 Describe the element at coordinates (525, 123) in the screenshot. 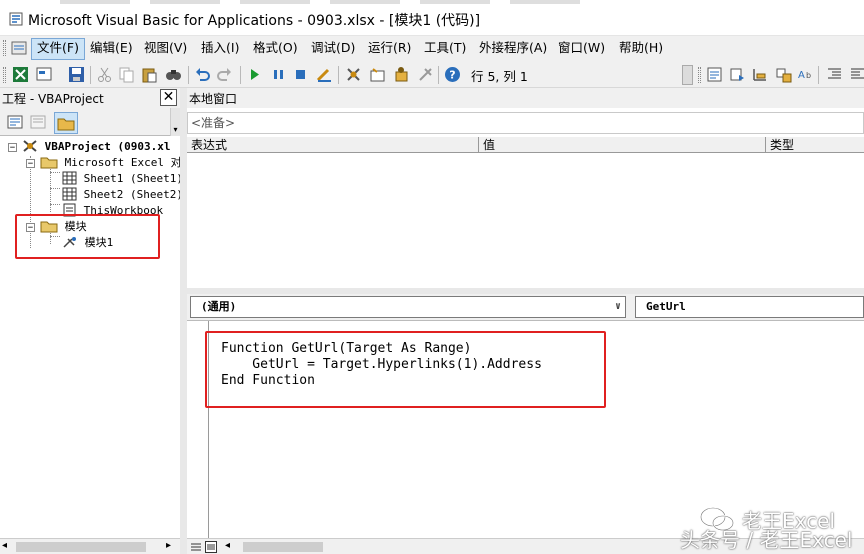

I see `locals-context-field: <准备>` at that location.